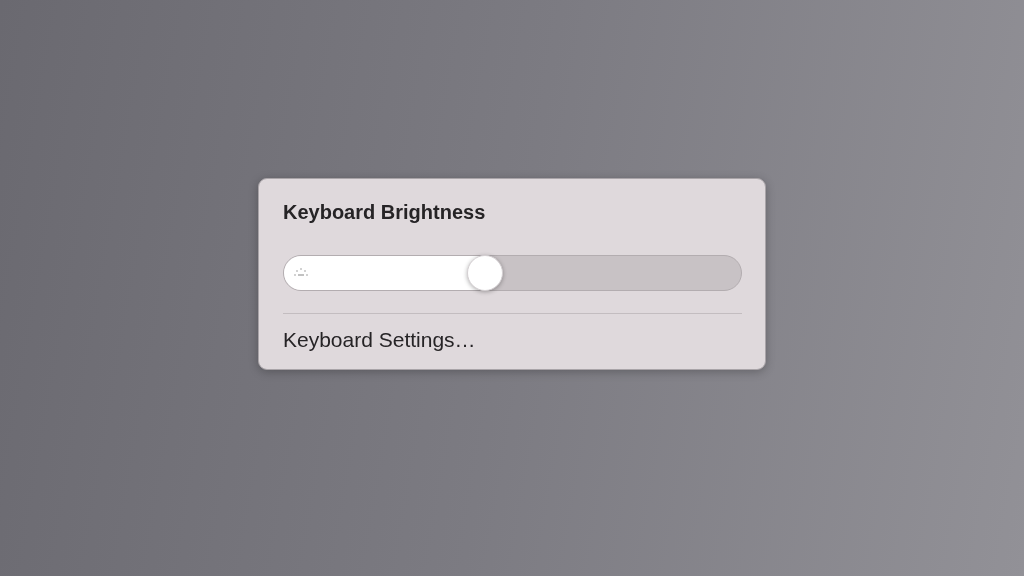 The image size is (1024, 576). I want to click on slider-thumb, so click(485, 273).